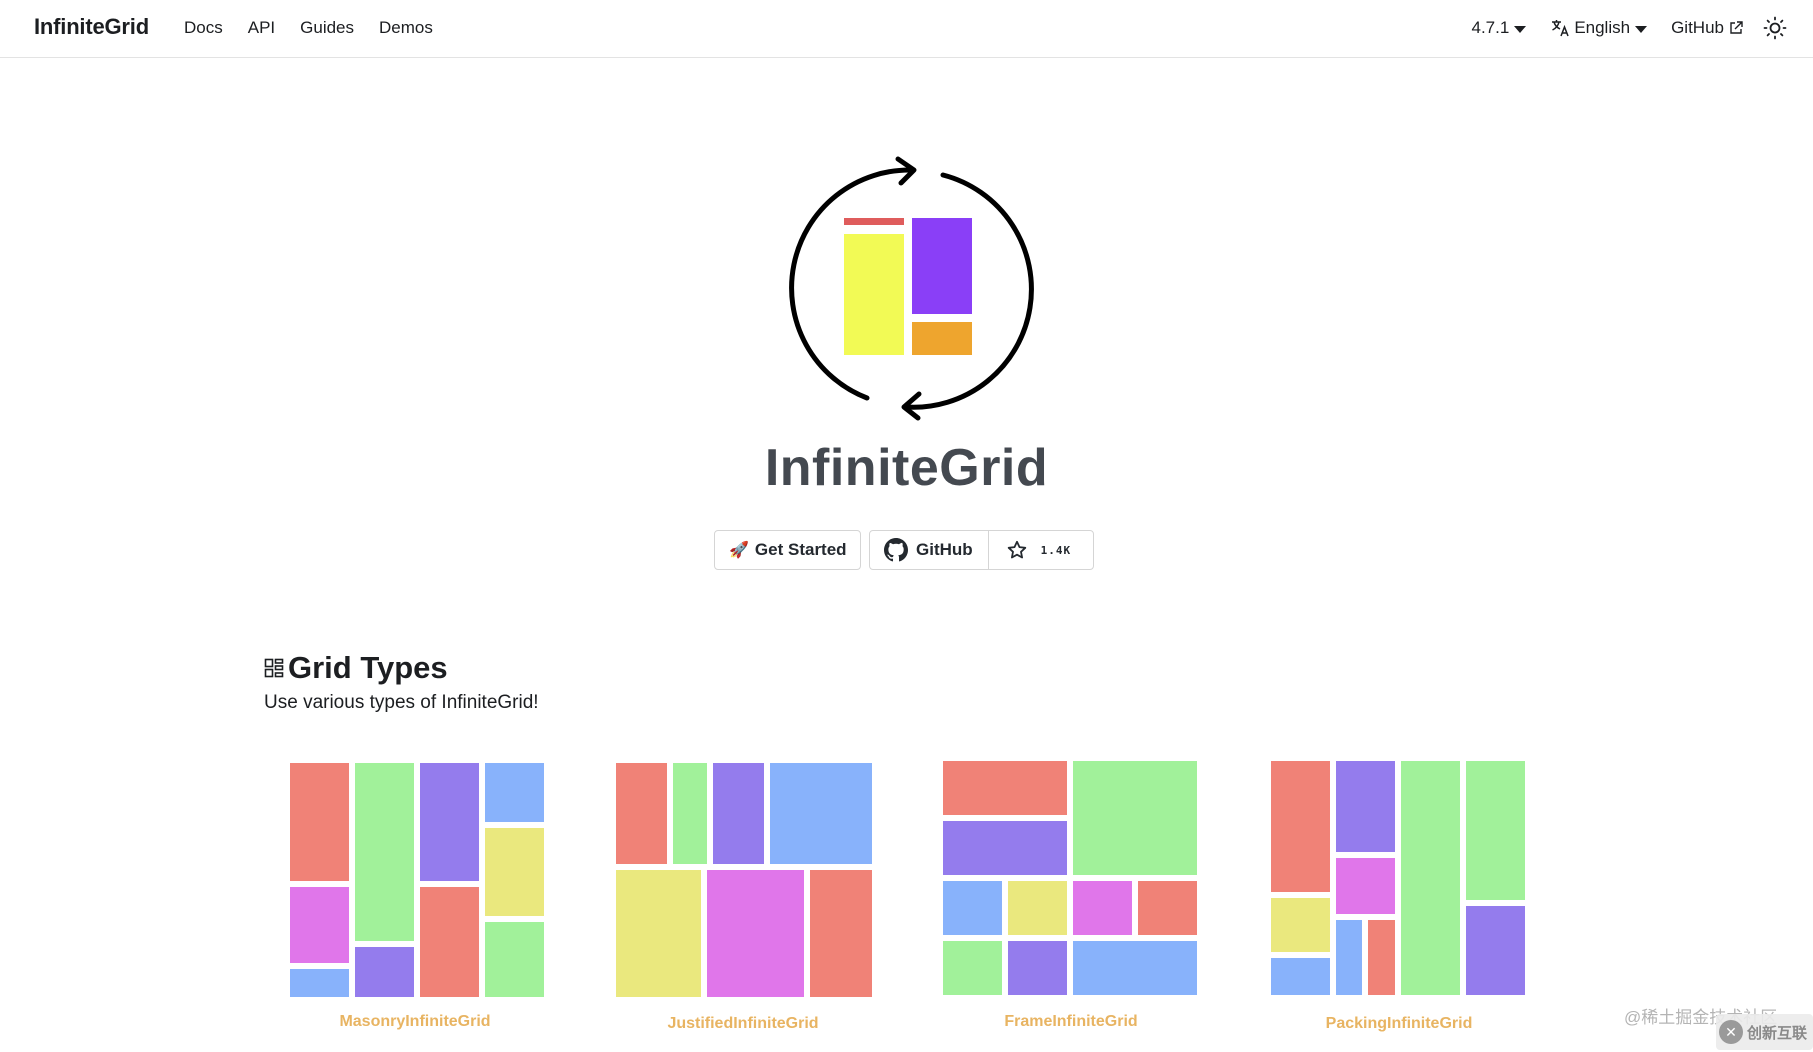 This screenshot has width=1813, height=1052. I want to click on github-button: GitHub, so click(929, 550).